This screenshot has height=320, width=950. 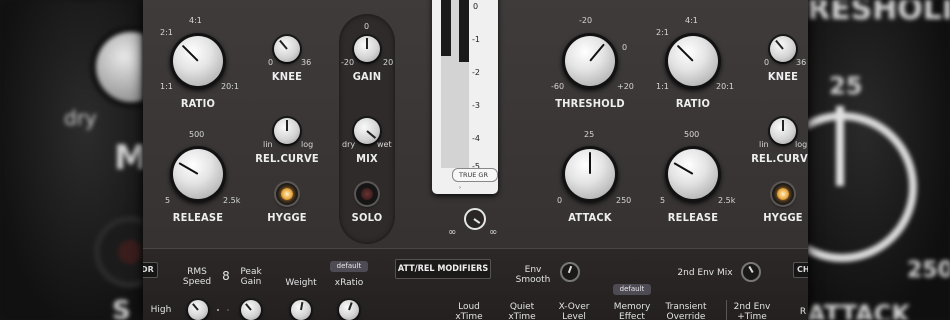 I want to click on attack-knob, so click(x=590, y=174).